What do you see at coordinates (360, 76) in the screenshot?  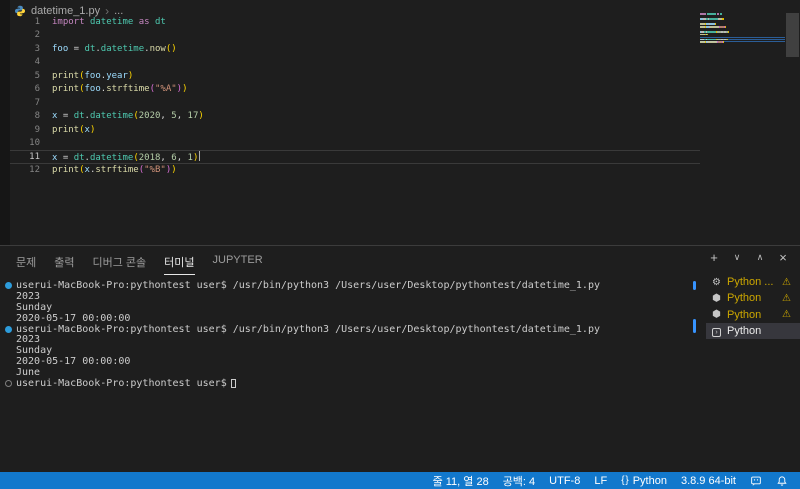 I see `code-line: 5 print(foo.year)` at bounding box center [360, 76].